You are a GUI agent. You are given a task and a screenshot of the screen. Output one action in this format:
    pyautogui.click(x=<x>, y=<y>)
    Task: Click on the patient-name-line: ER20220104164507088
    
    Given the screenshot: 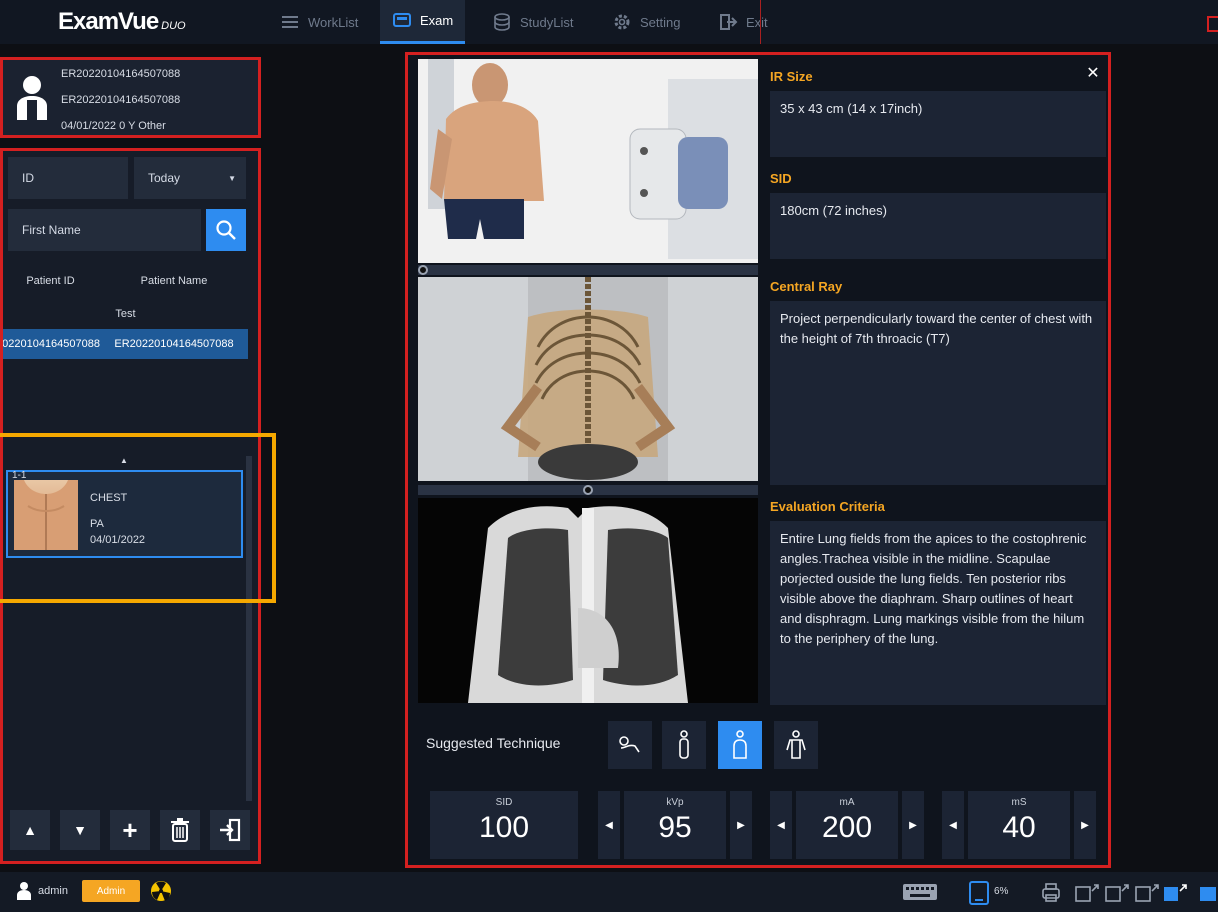 What is the action you would take?
    pyautogui.click(x=121, y=100)
    